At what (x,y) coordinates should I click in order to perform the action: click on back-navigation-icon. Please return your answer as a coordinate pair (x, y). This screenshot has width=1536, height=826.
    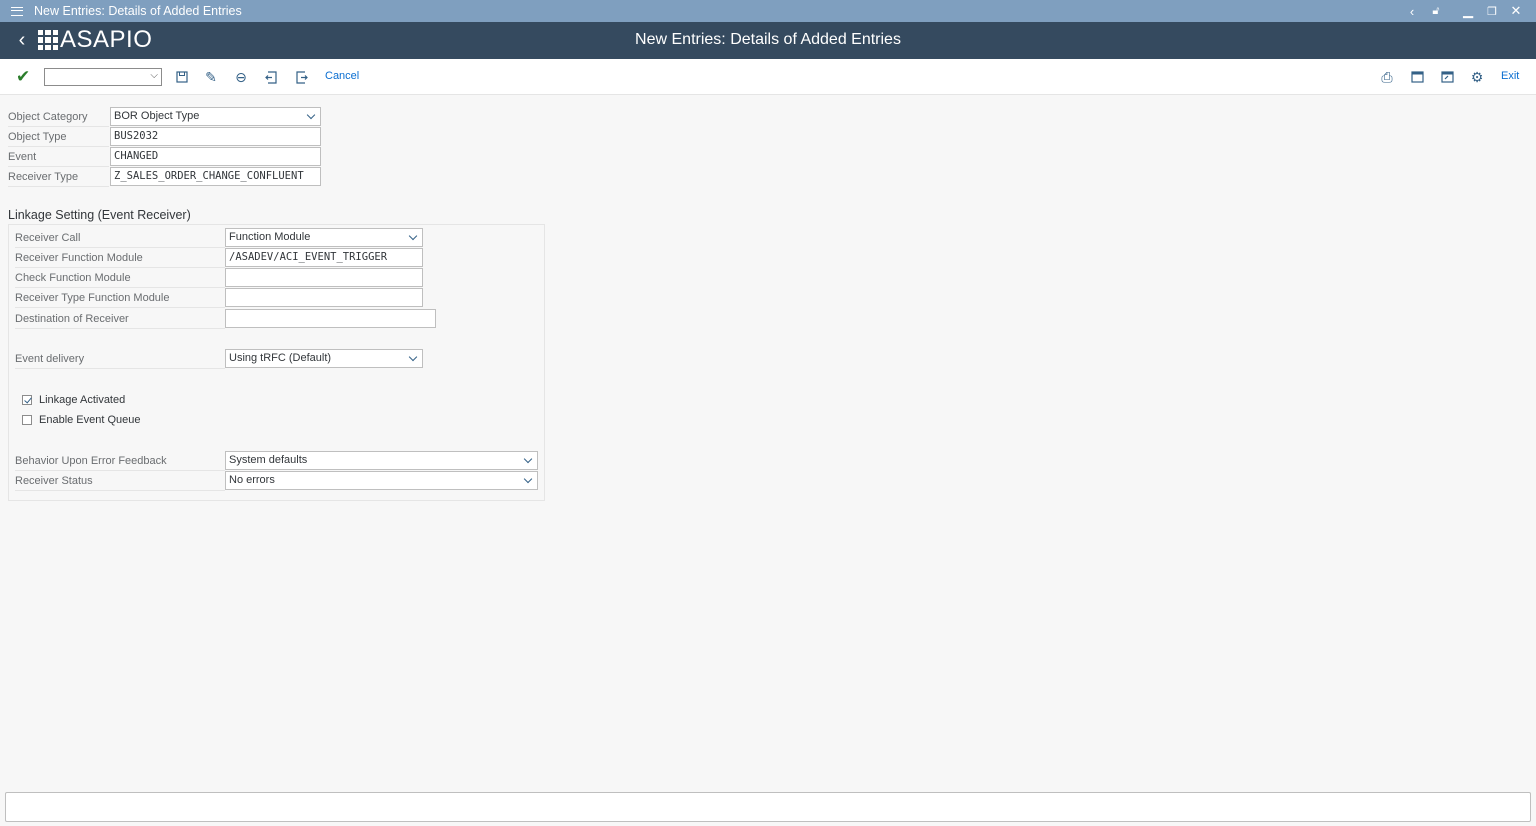
    Looking at the image, I should click on (271, 77).